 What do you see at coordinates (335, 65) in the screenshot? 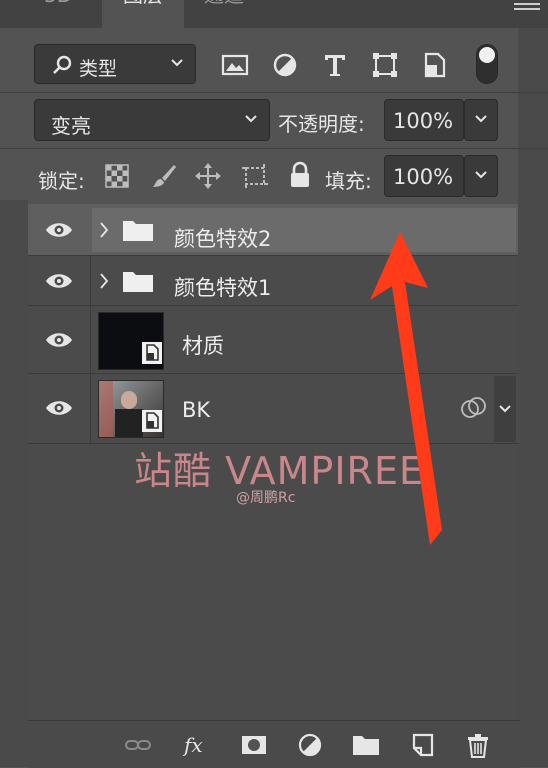
I see `type-layer-filter-icon` at bounding box center [335, 65].